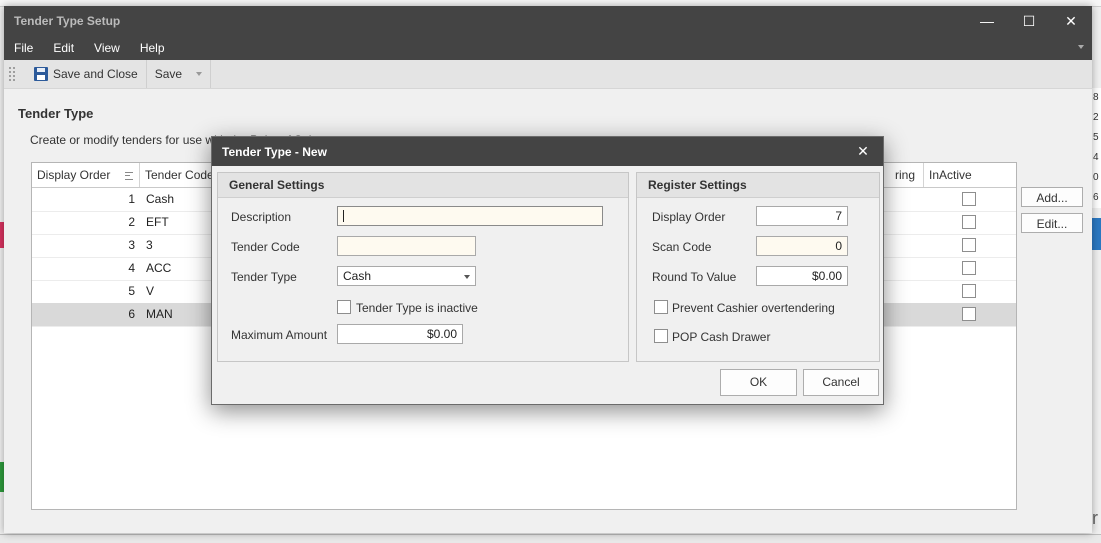  Describe the element at coordinates (802, 276) in the screenshot. I see `round-to-value-input: $0.00` at that location.